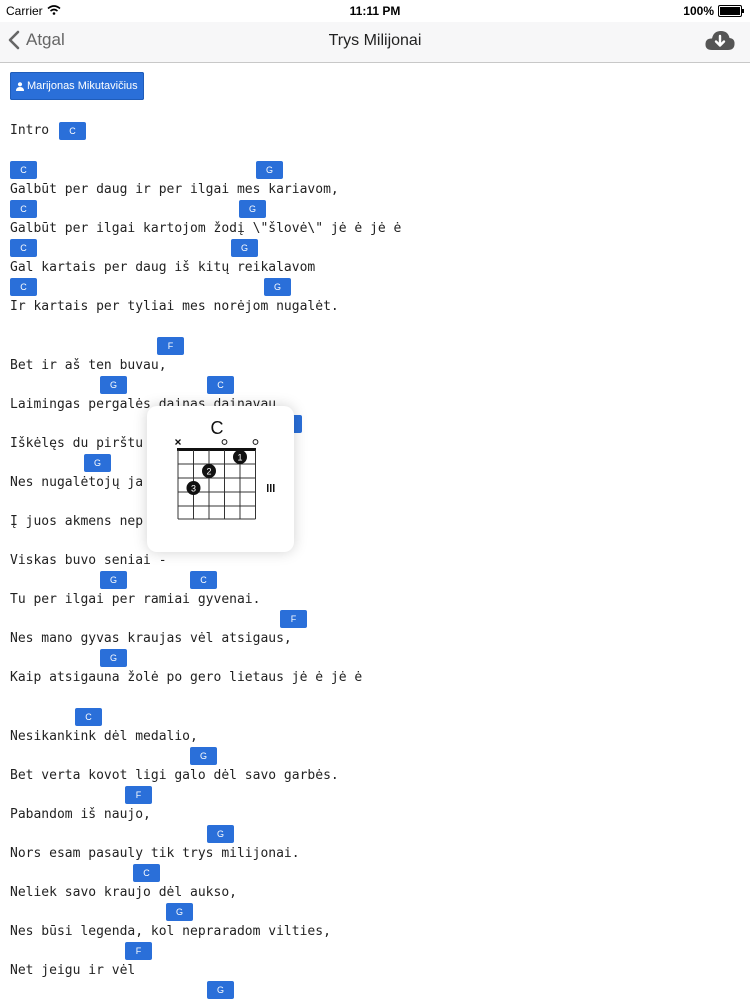  I want to click on chord-diagram-popup: C 1 2 3, so click(220, 479).